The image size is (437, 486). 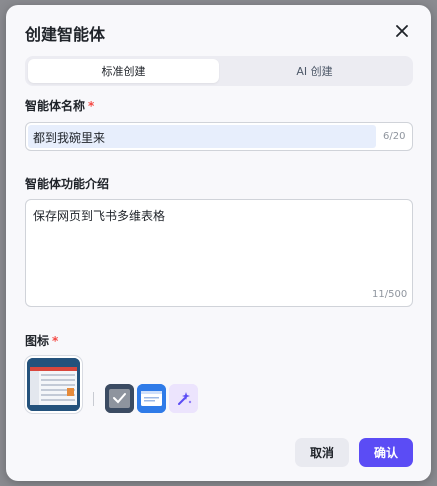 I want to click on icon-field-label: 图标 *, so click(x=41, y=340).